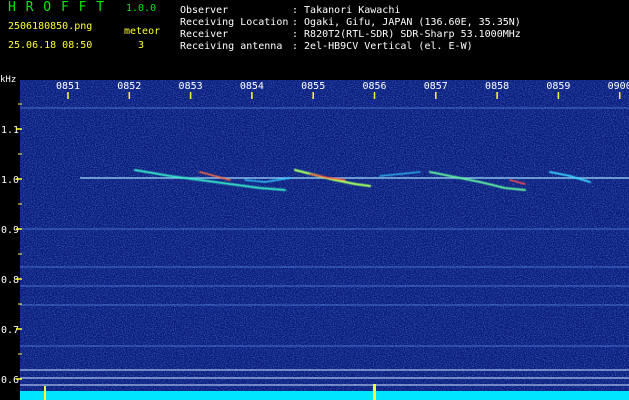 This screenshot has height=400, width=629. I want to click on info-value-location: : Ogaki, Gifu, JAPAN (136.60E, 35.35N), so click(406, 22).